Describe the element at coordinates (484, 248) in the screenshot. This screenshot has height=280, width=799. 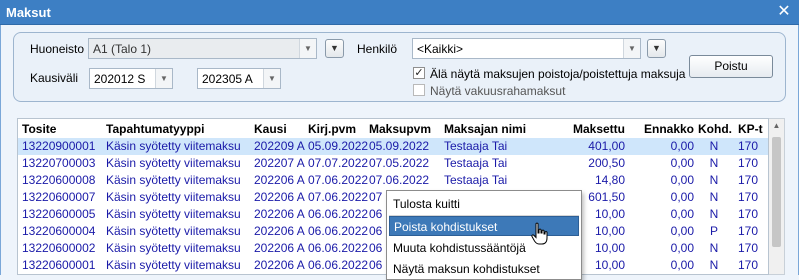
I see `menu-item-change-allocation-rules: Muuta kohdistussääntöjä` at that location.